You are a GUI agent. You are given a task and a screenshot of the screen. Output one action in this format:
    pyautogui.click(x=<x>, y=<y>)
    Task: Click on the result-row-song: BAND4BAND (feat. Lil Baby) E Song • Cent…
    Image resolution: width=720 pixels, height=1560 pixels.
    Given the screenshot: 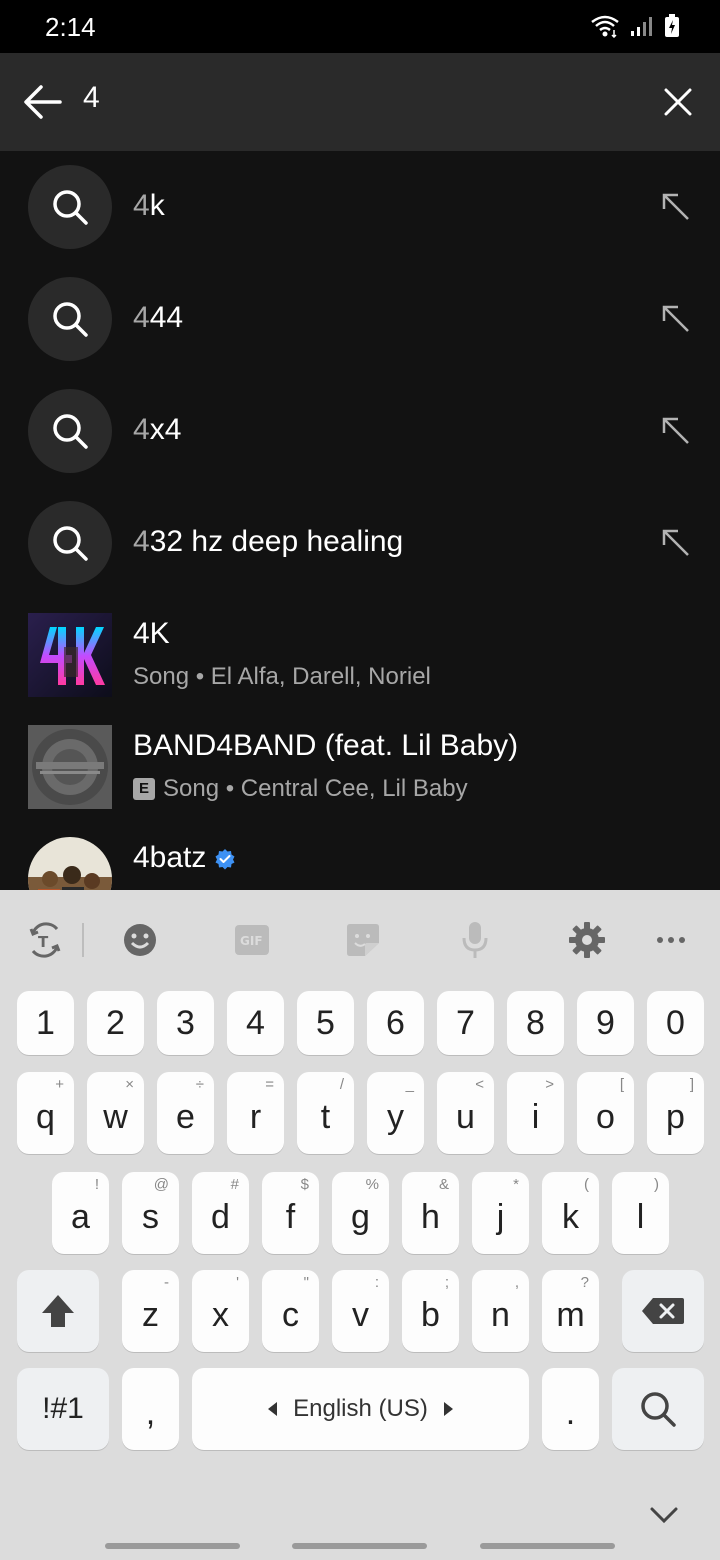 What is the action you would take?
    pyautogui.click(x=360, y=767)
    